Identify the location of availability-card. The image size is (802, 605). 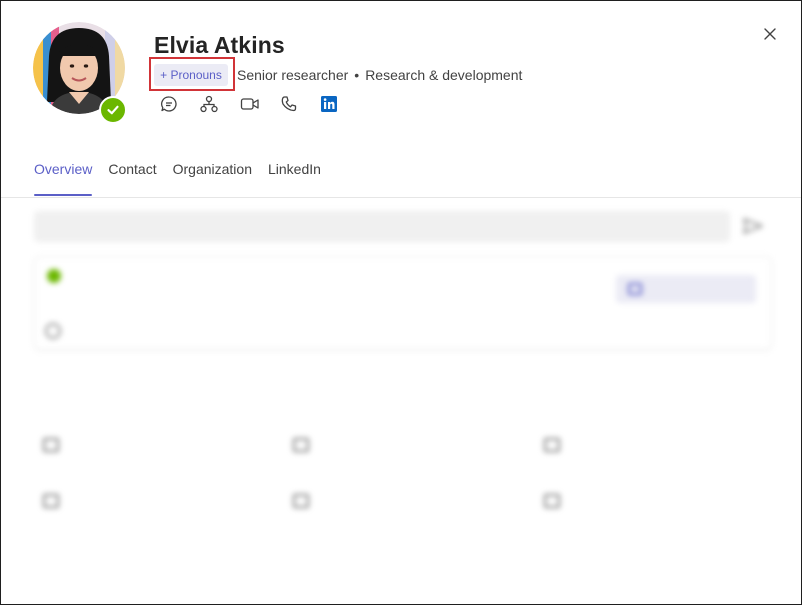
(403, 303).